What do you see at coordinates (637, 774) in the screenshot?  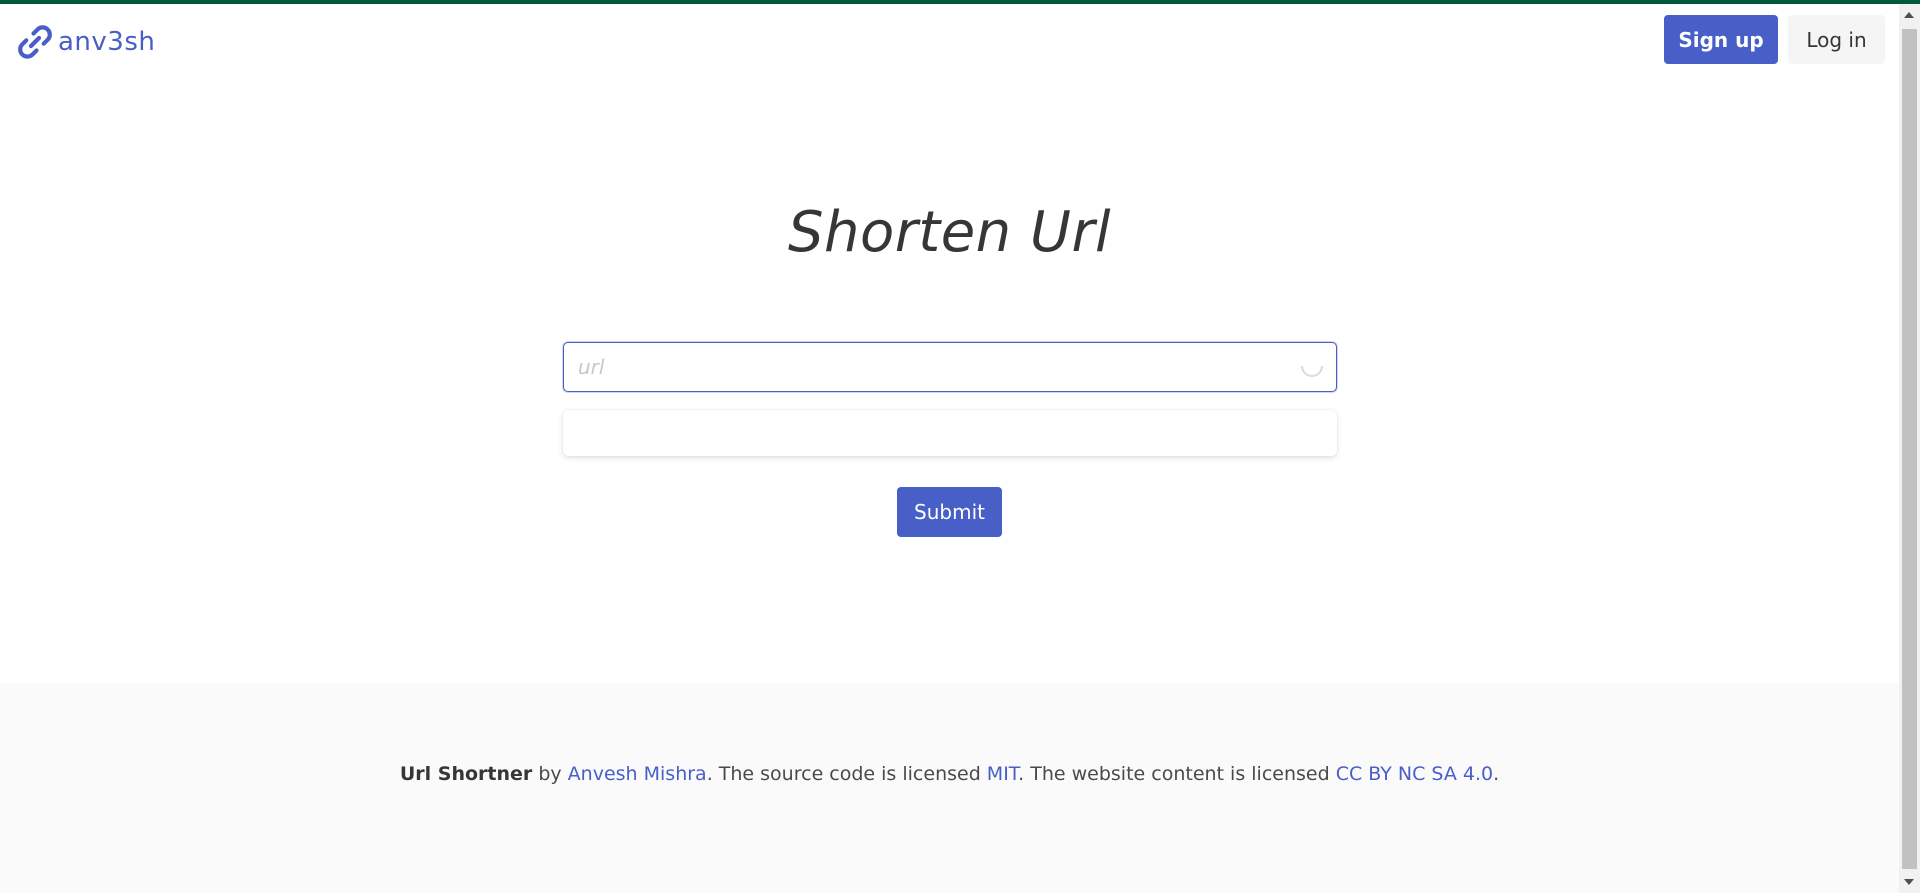 I see `author-link: Anvesh Mishra` at bounding box center [637, 774].